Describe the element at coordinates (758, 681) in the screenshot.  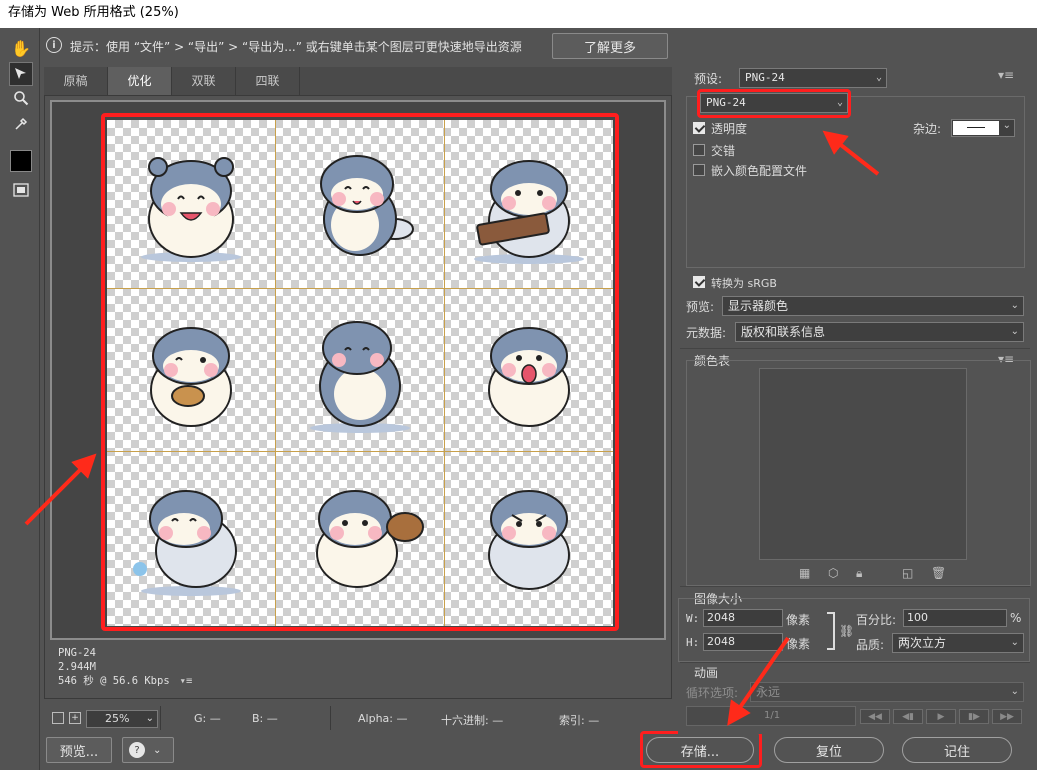
I see `arrow-to-save` at that location.